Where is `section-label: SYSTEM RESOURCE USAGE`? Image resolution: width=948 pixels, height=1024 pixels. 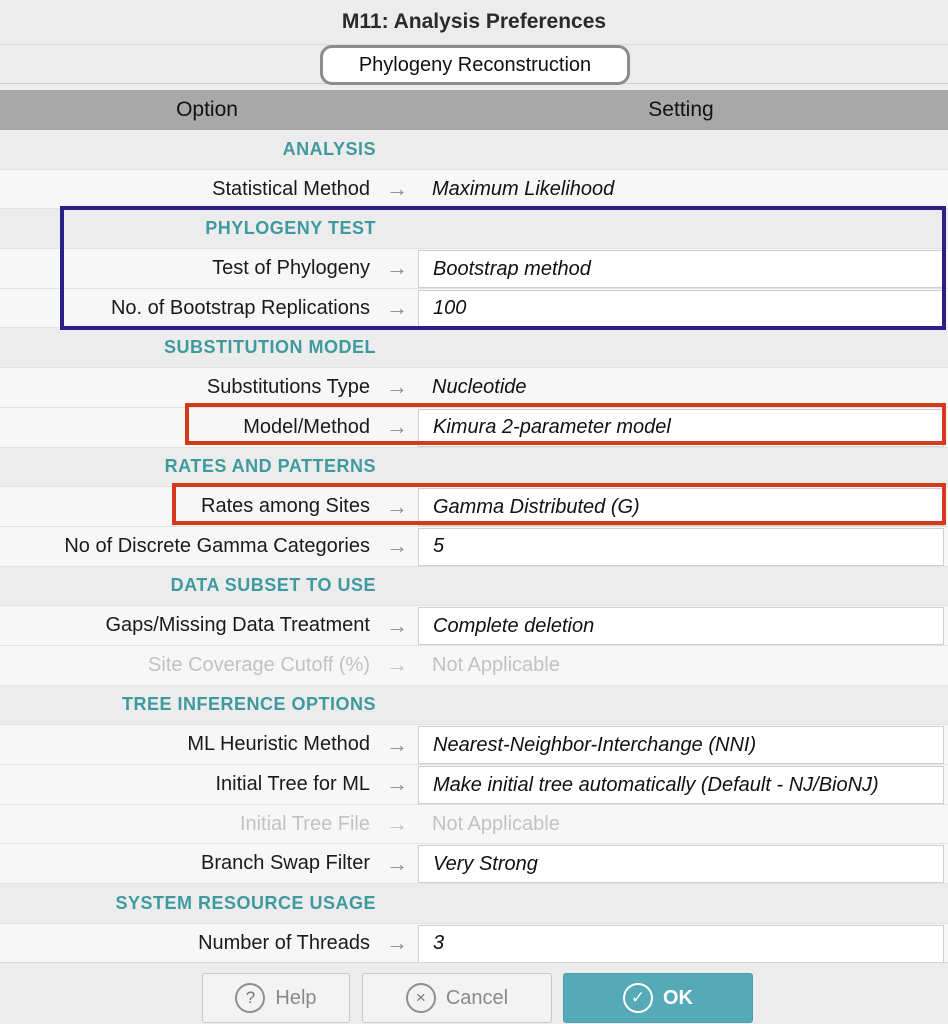 section-label: SYSTEM RESOURCE USAGE is located at coordinates (245, 902).